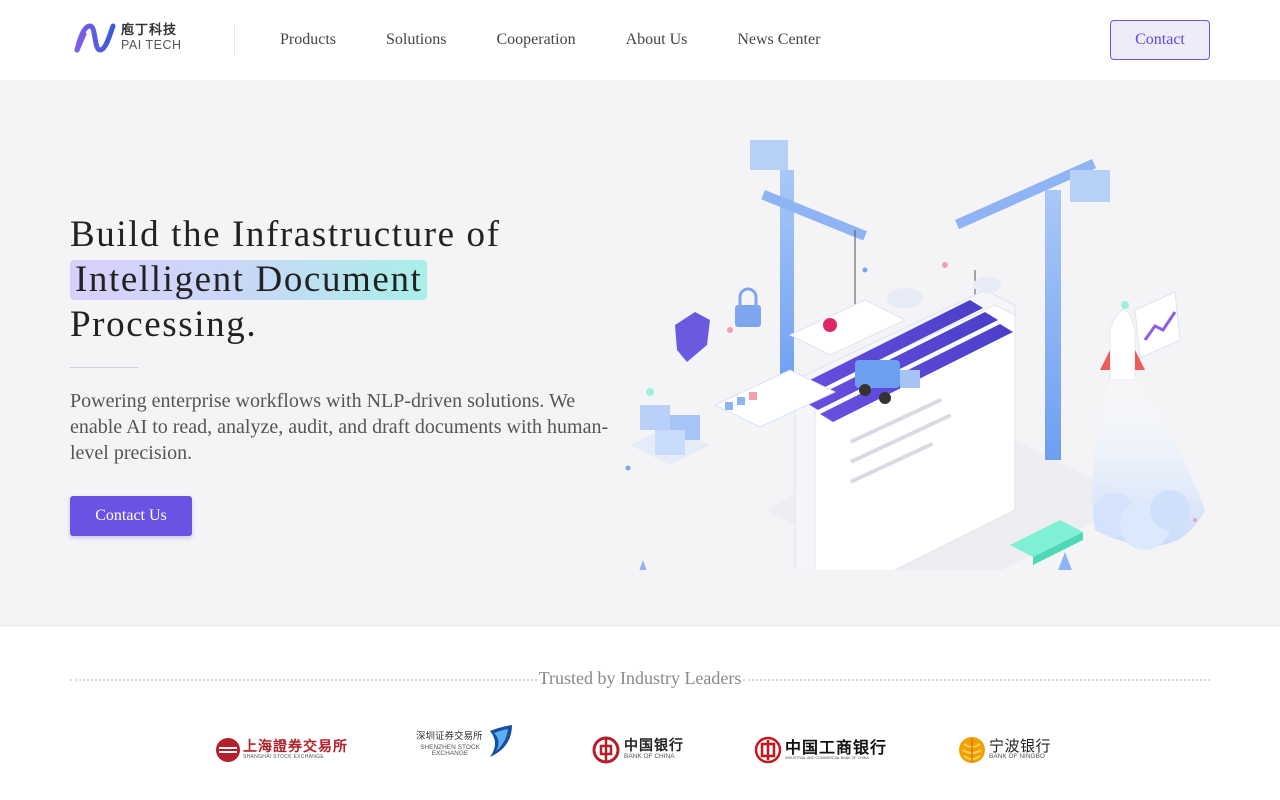  What do you see at coordinates (827, 757) in the screenshot?
I see `icbc-name-en: INDUSTRIAL AND COMMERCIAL BANK OF CHINA` at bounding box center [827, 757].